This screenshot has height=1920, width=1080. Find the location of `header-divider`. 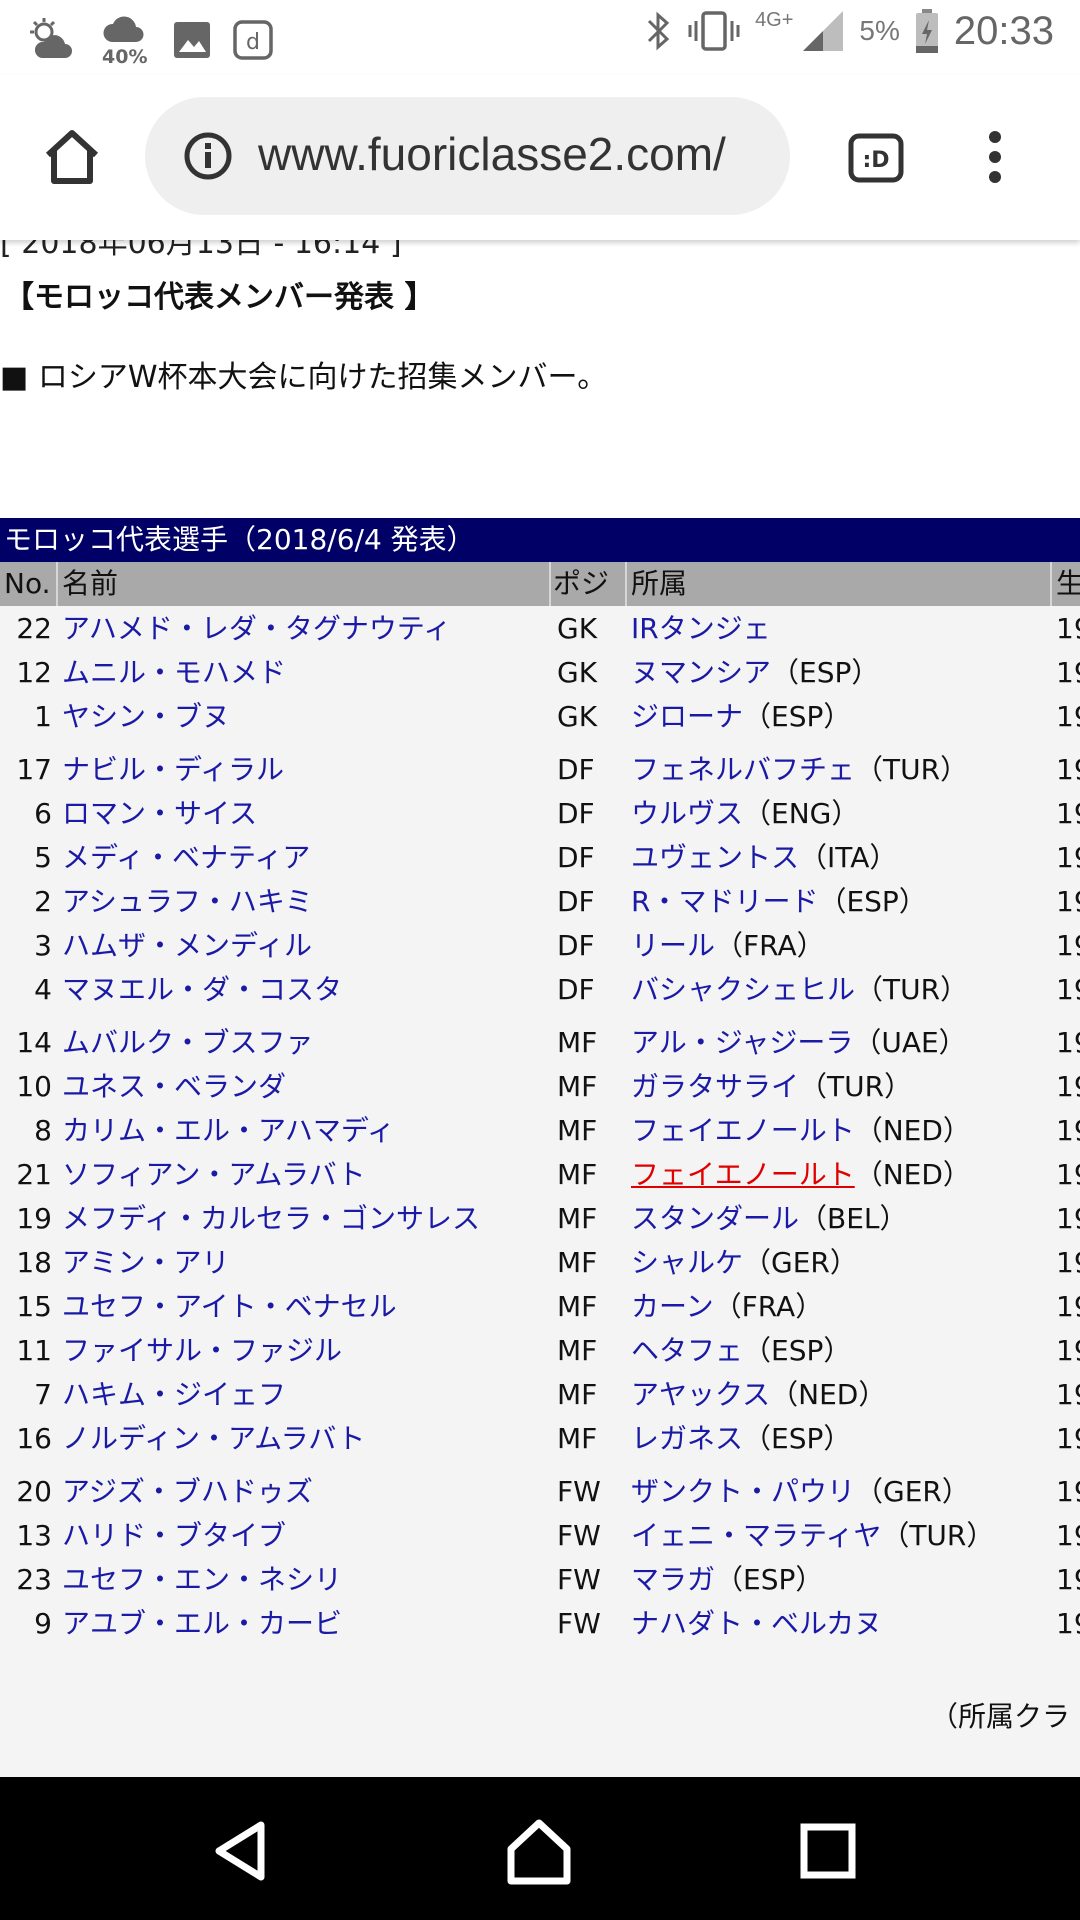

header-divider is located at coordinates (550, 584).